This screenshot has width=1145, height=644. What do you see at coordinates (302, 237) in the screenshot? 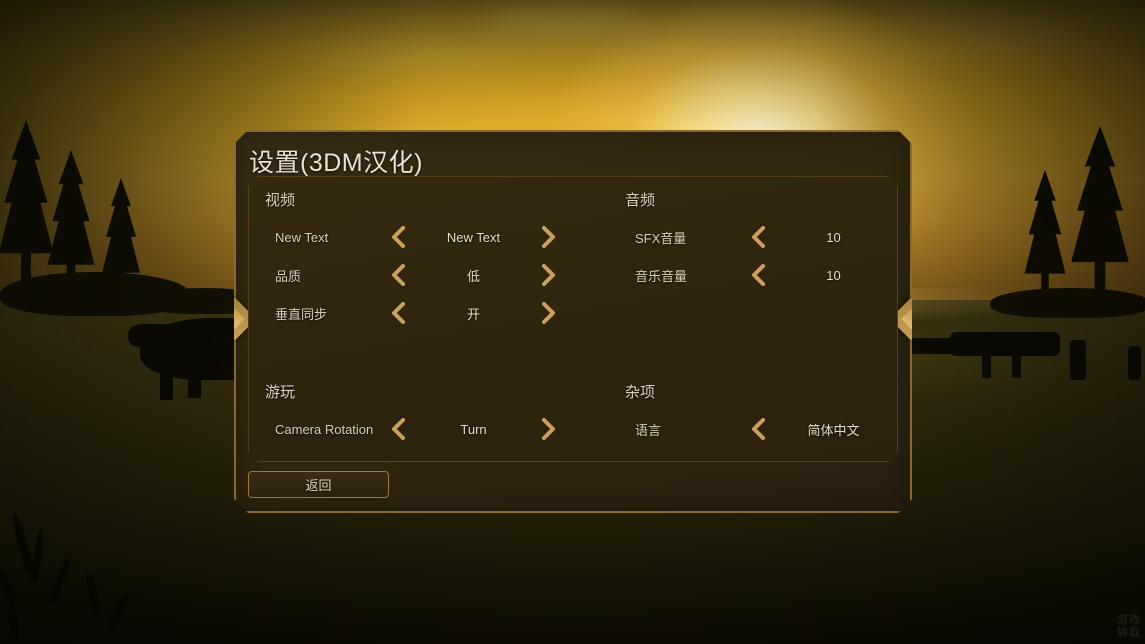
I see `setting-label: New Text` at bounding box center [302, 237].